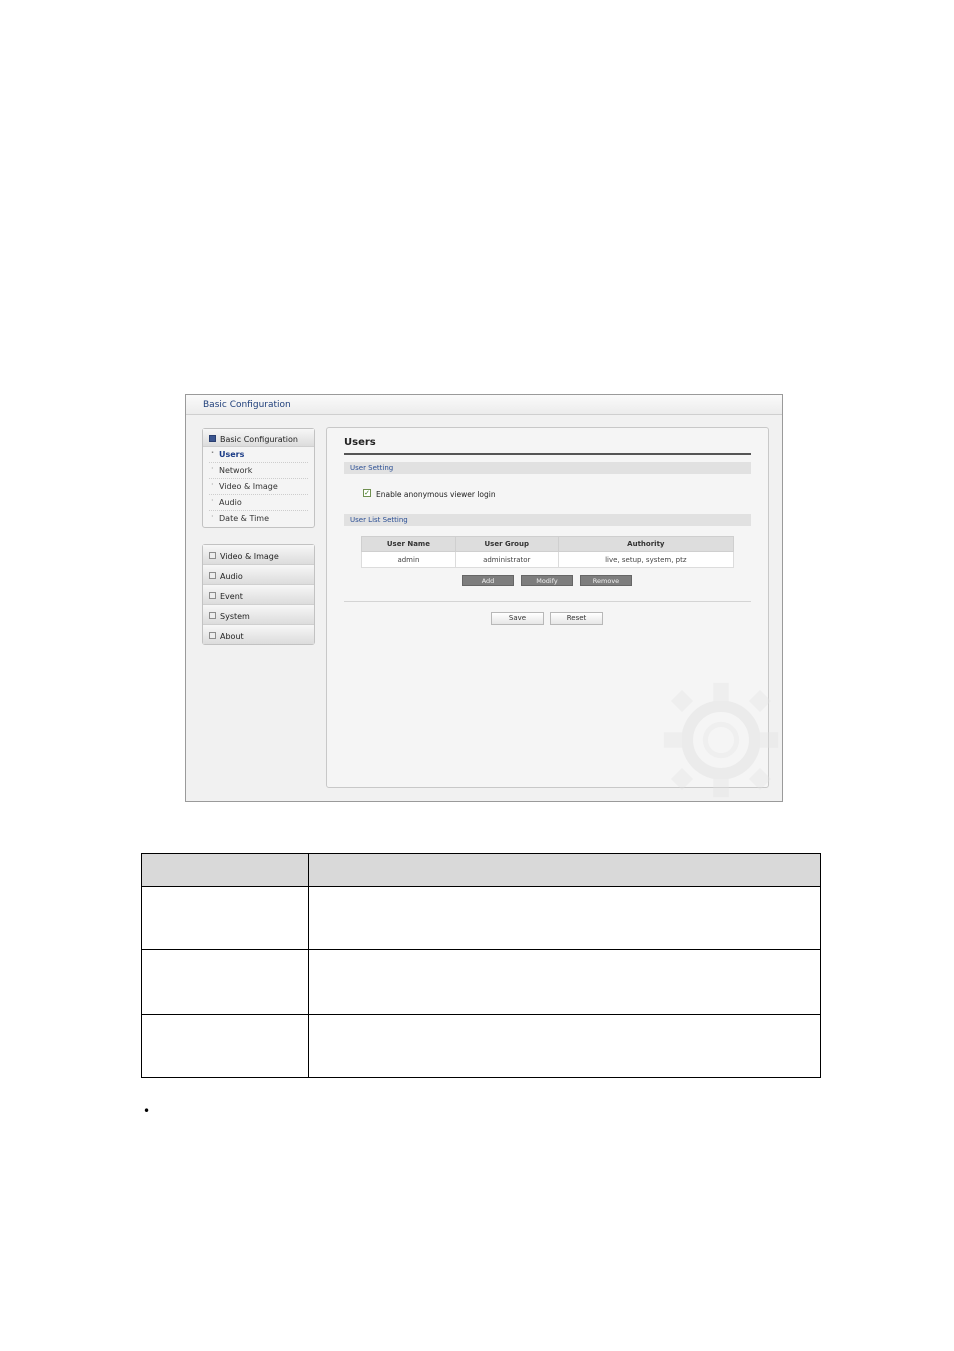  I want to click on nav-head-label: About, so click(232, 636).